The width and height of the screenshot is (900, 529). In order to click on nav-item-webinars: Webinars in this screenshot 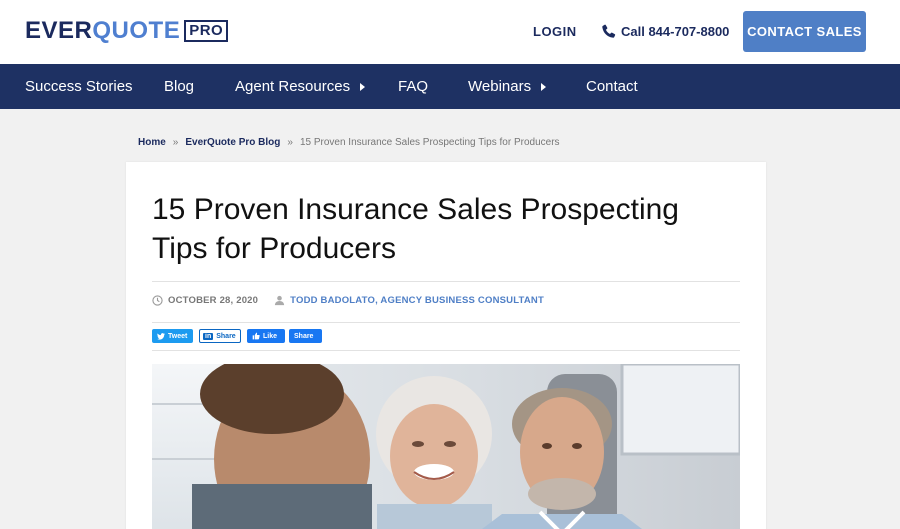, I will do `click(507, 86)`.